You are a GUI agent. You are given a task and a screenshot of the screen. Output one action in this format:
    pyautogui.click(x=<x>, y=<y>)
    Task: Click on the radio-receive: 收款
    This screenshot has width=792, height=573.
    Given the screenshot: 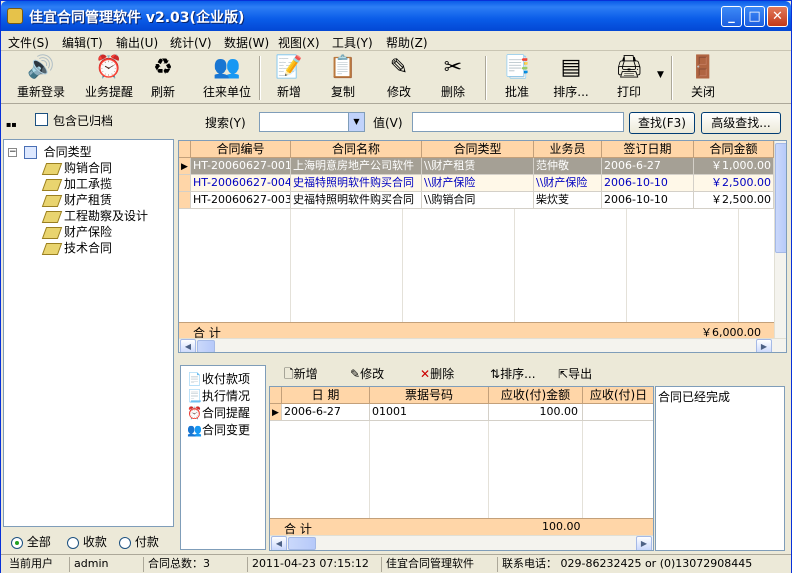 What is the action you would take?
    pyautogui.click(x=87, y=541)
    